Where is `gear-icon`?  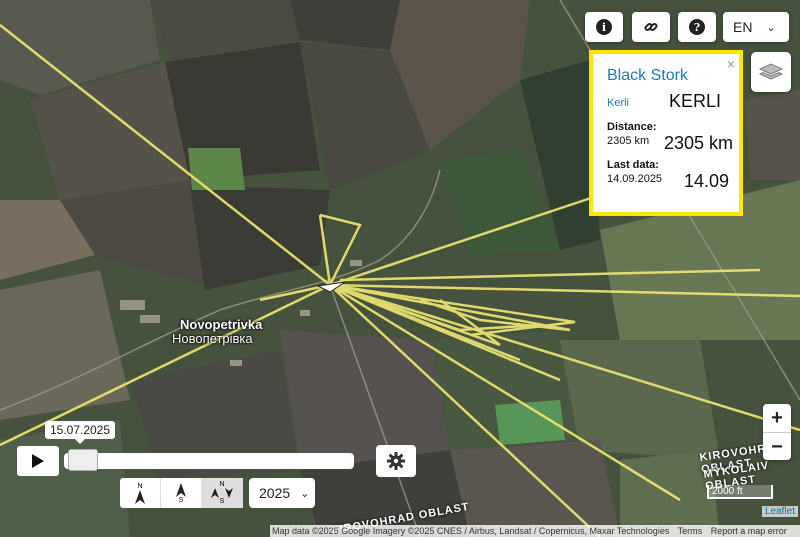 gear-icon is located at coordinates (396, 461).